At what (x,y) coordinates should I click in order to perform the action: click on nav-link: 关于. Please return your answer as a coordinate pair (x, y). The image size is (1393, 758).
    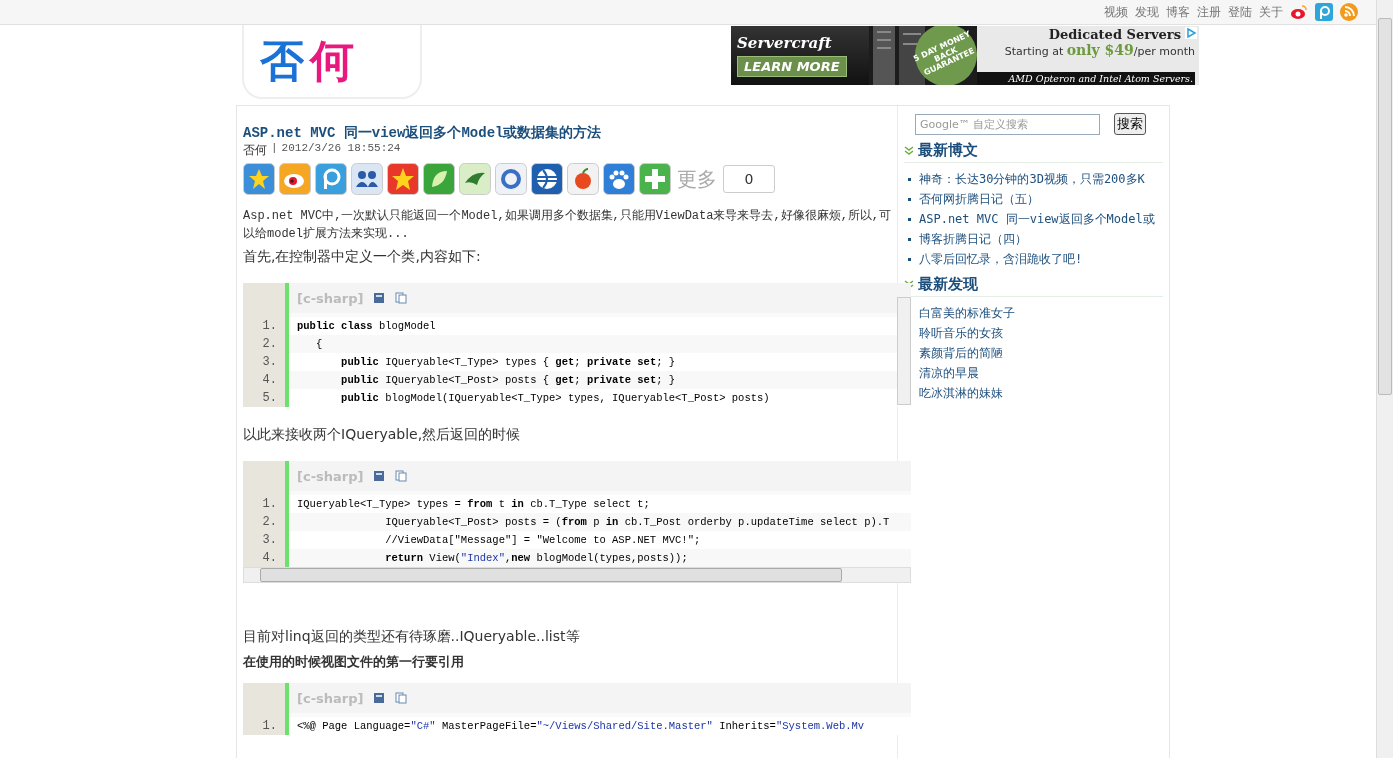
    Looking at the image, I should click on (1271, 12).